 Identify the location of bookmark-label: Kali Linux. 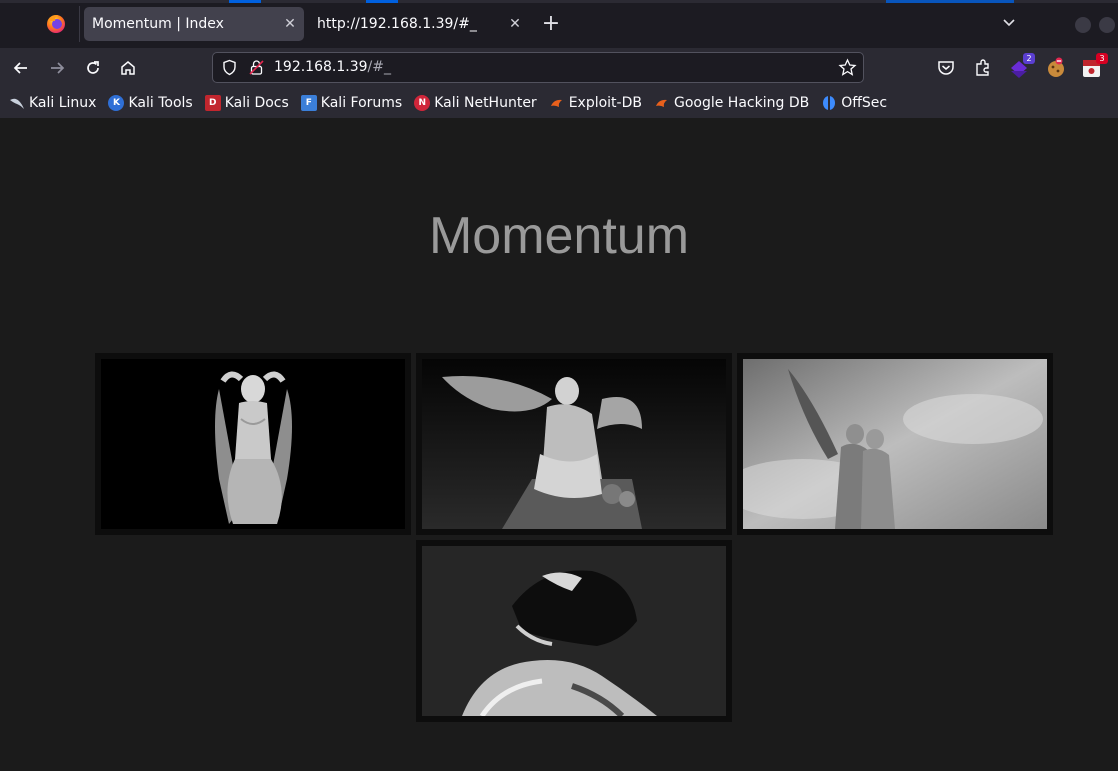
(63, 103).